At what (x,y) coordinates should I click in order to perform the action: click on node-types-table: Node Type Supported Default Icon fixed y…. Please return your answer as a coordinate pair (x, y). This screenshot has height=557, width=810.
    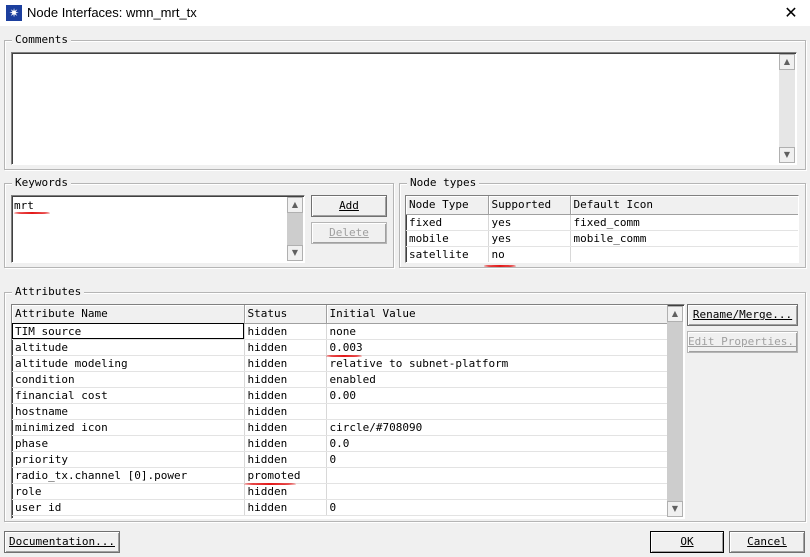
    Looking at the image, I should click on (602, 229).